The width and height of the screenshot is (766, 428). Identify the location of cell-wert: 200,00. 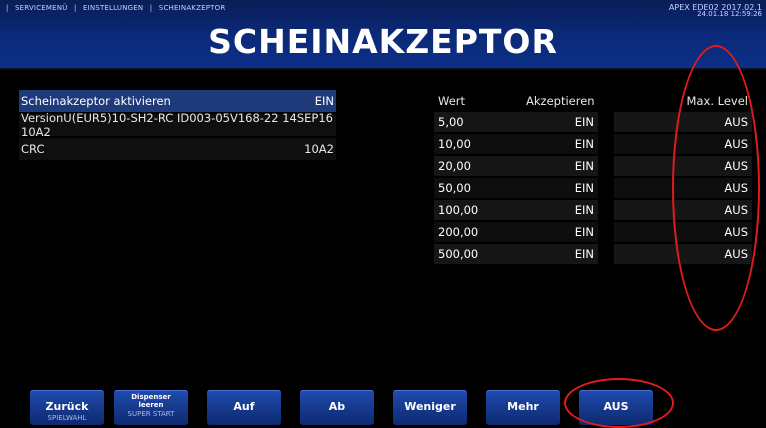
(480, 232).